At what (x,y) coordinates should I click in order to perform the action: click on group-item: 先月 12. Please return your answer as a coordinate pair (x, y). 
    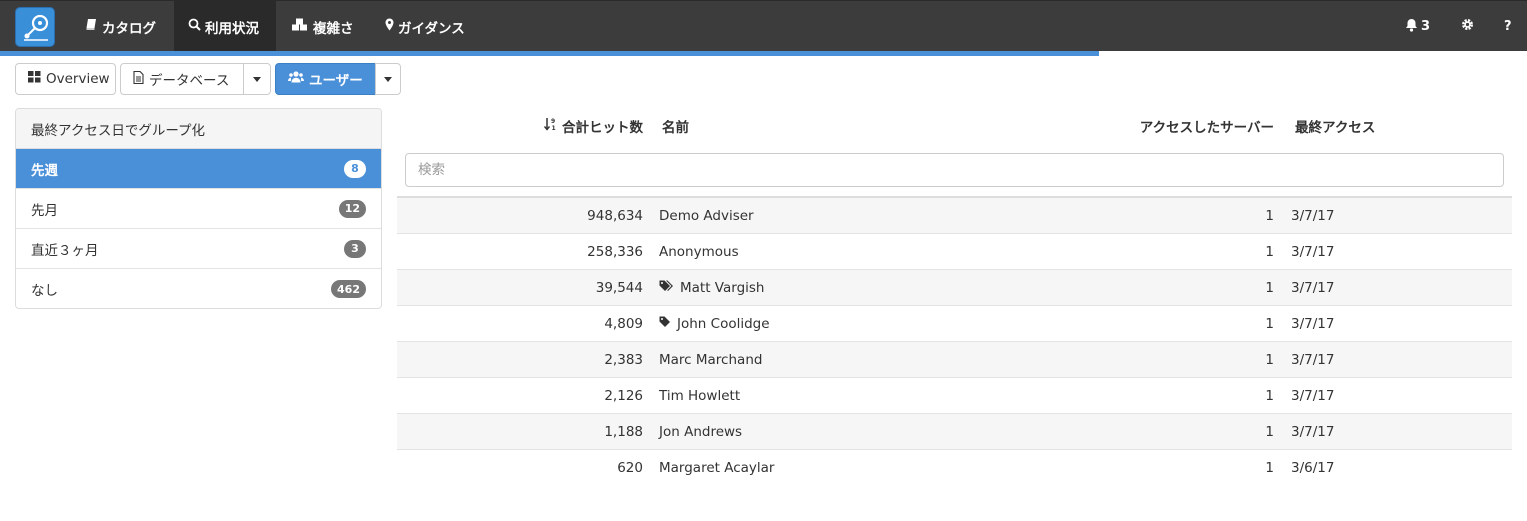
    Looking at the image, I should click on (198, 209).